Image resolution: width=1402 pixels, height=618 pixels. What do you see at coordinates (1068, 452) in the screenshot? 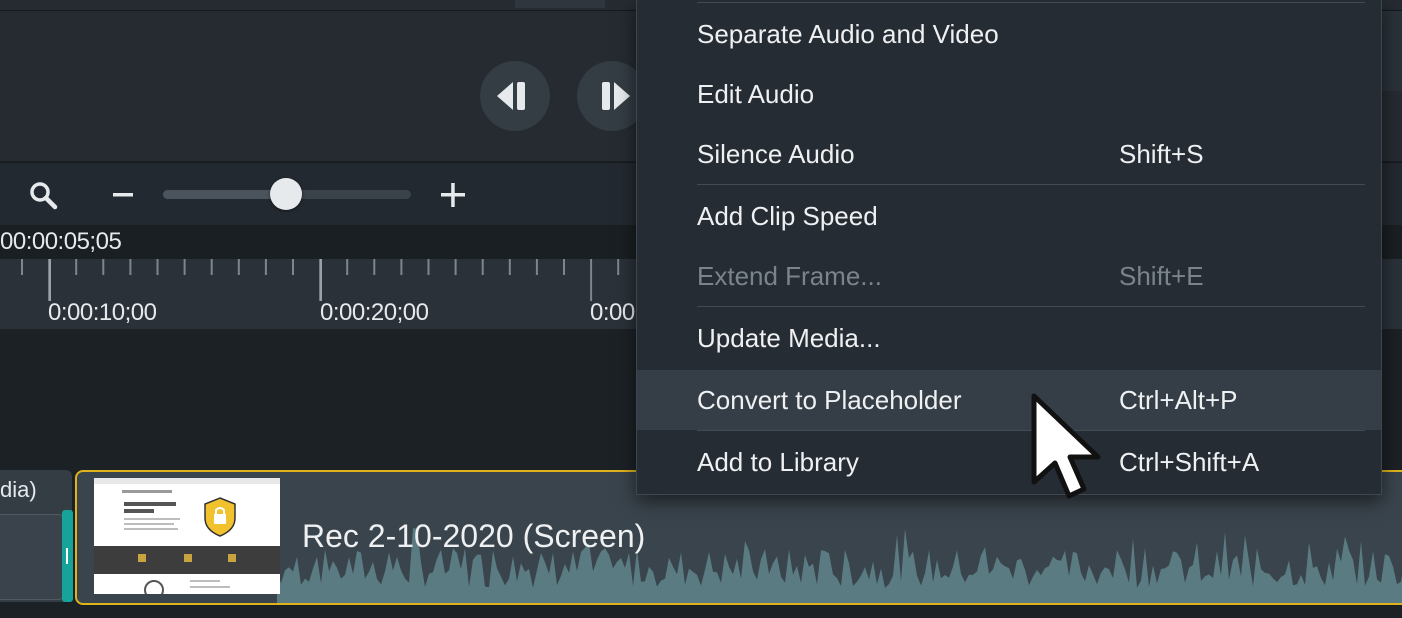
I see `mouse-pointer-icon` at bounding box center [1068, 452].